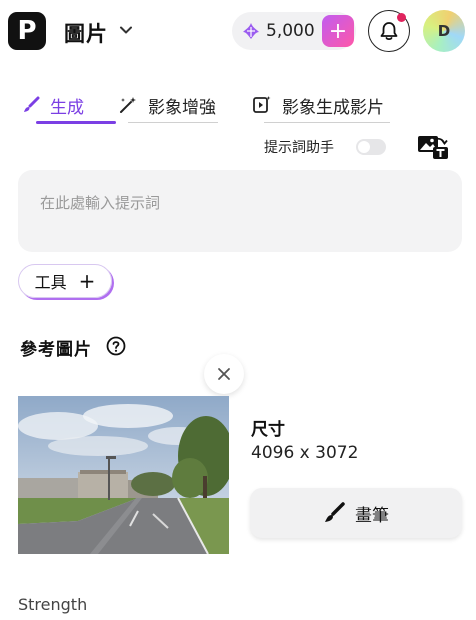 The width and height of the screenshot is (476, 620). I want to click on close-icon, so click(224, 374).